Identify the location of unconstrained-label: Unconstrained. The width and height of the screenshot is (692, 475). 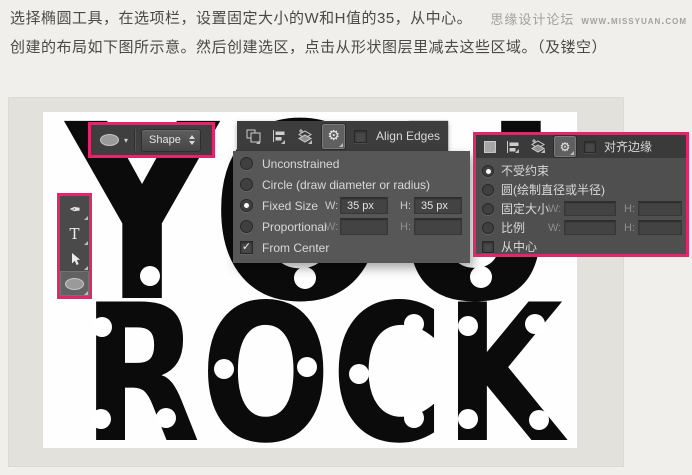
(301, 163).